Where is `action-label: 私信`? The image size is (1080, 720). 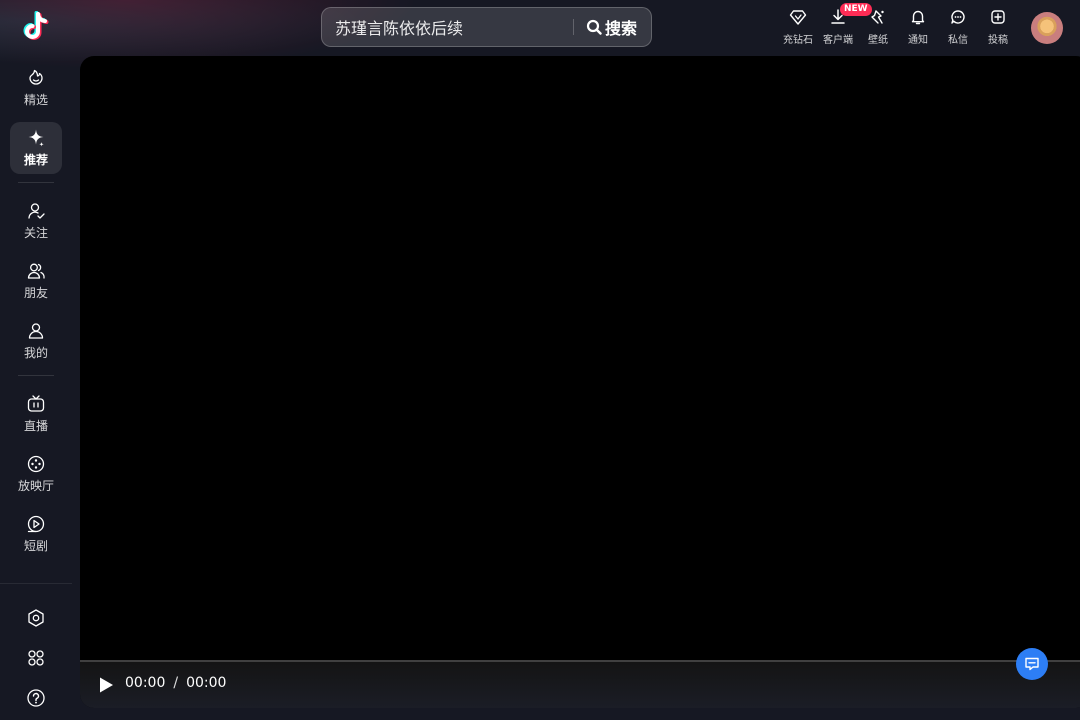 action-label: 私信 is located at coordinates (958, 40).